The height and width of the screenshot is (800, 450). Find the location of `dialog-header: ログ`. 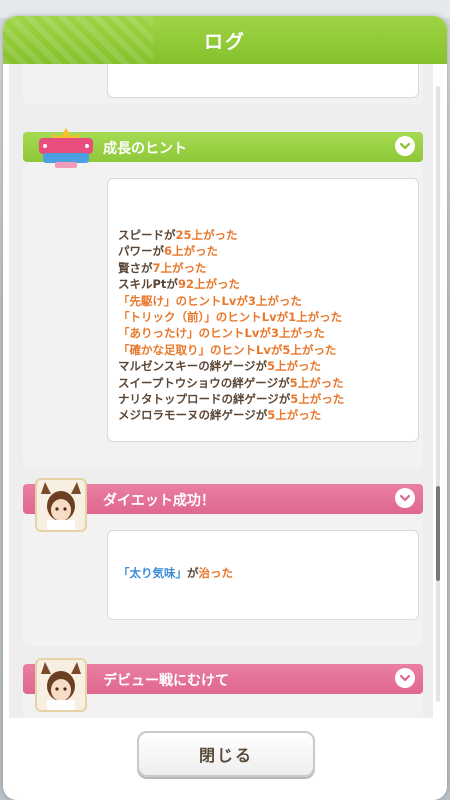

dialog-header: ログ is located at coordinates (225, 40).